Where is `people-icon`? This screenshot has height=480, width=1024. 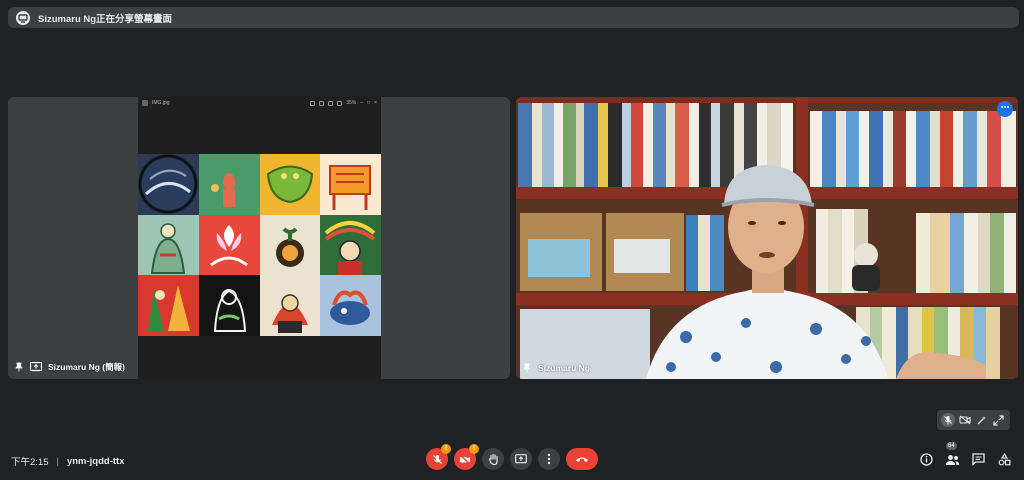
people-icon is located at coordinates (952, 459).